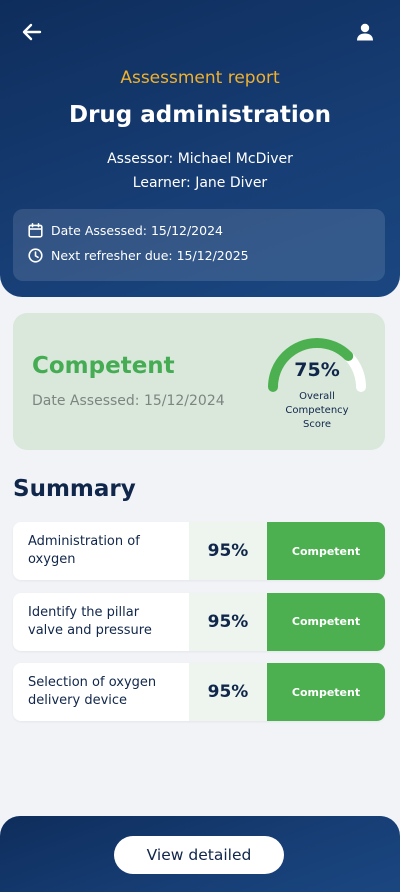 The image size is (400, 892). Describe the element at coordinates (128, 401) in the screenshot. I see `result-date: Date Assessed: 15/12/2024` at that location.